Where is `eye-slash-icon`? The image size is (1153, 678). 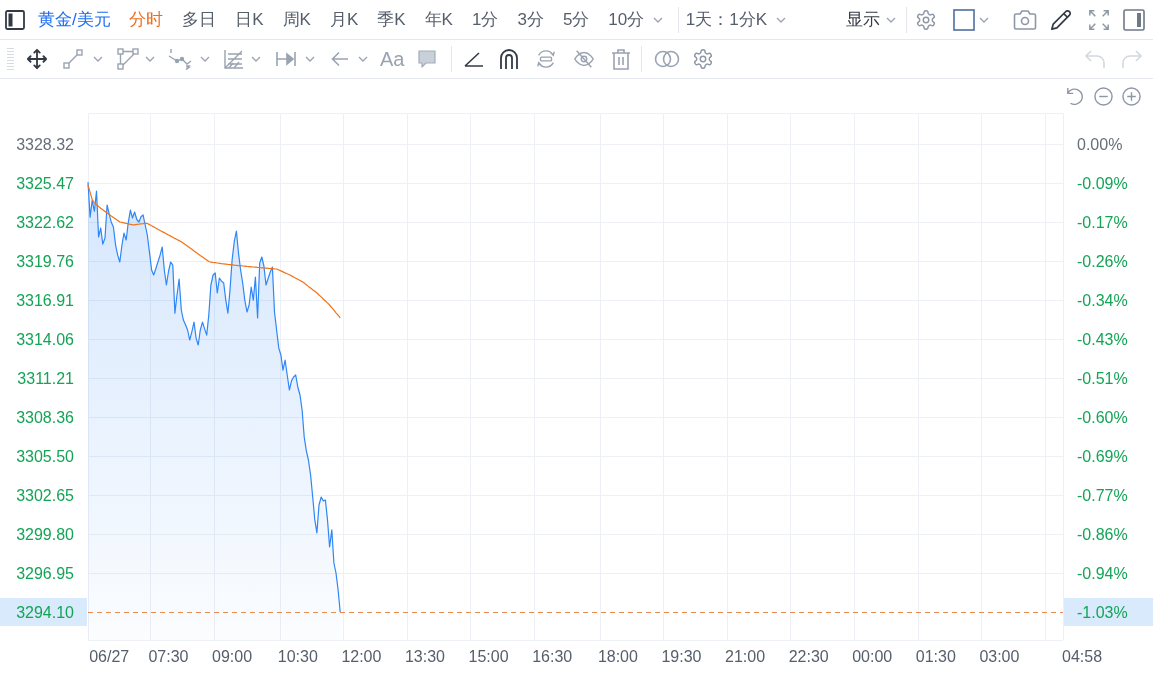 eye-slash-icon is located at coordinates (584, 59).